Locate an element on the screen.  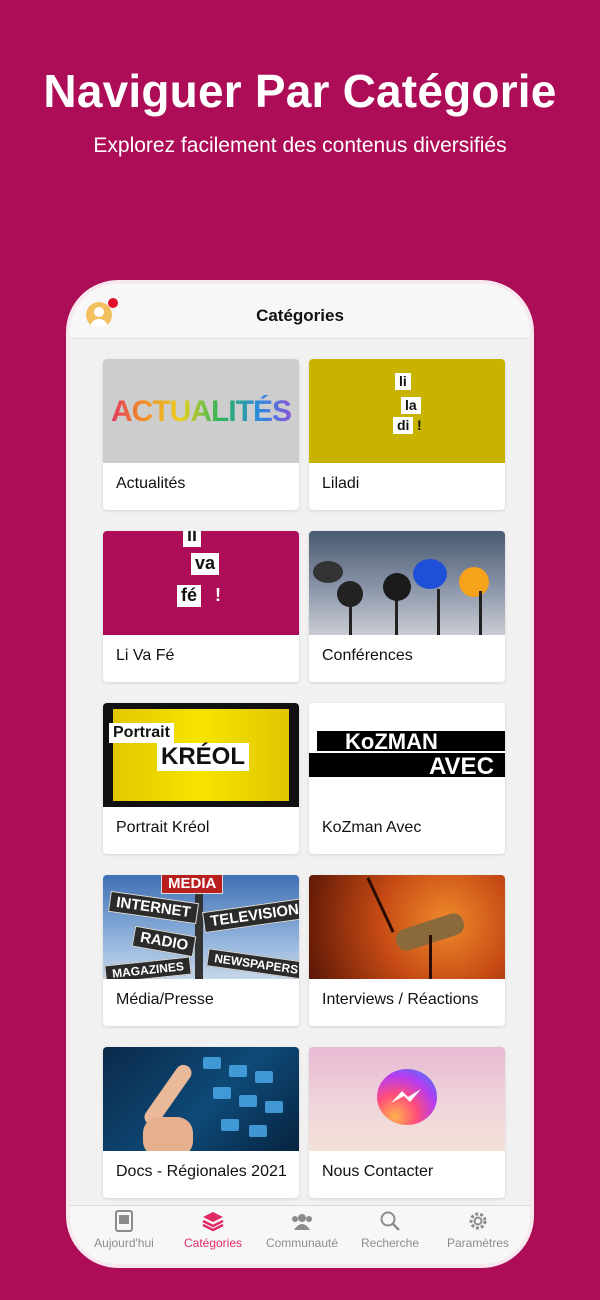
category-thumbnail: ACTUALITÉS is located at coordinates (201, 411).